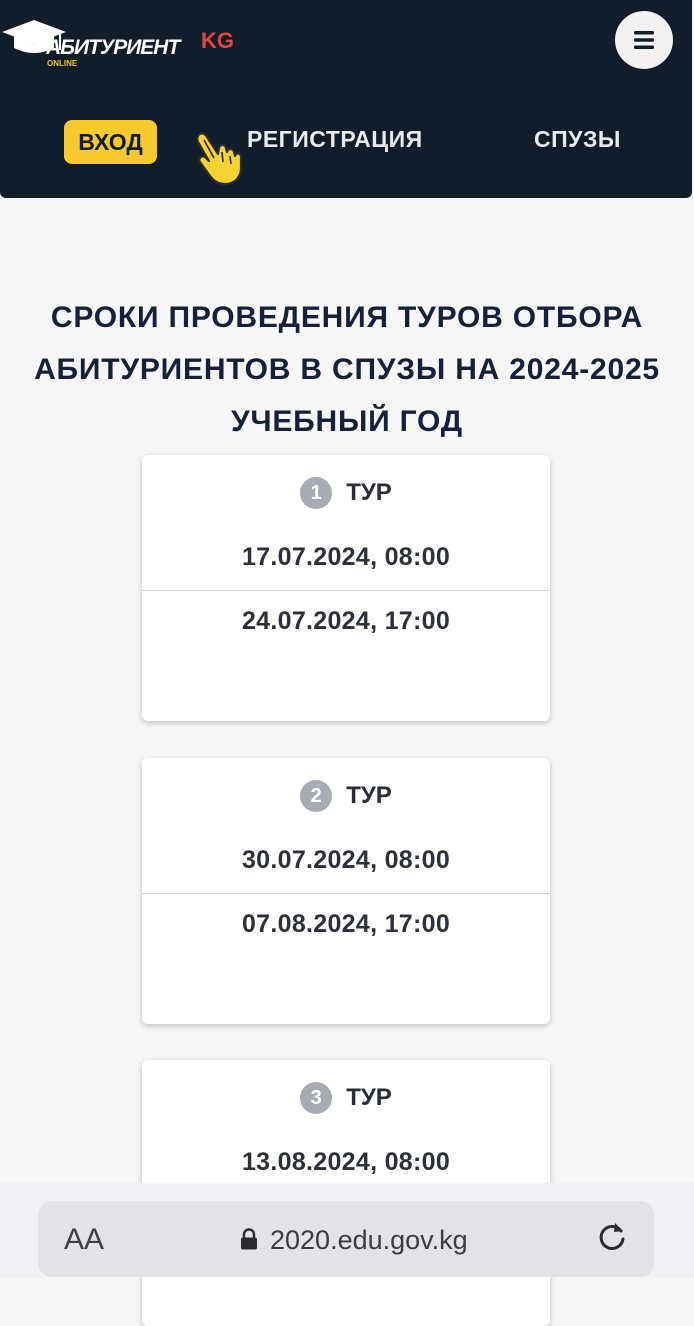 Image resolution: width=694 pixels, height=1326 pixels. Describe the element at coordinates (346, 924) in the screenshot. I see `round-end-date: 07.08.2024, 17:00` at that location.